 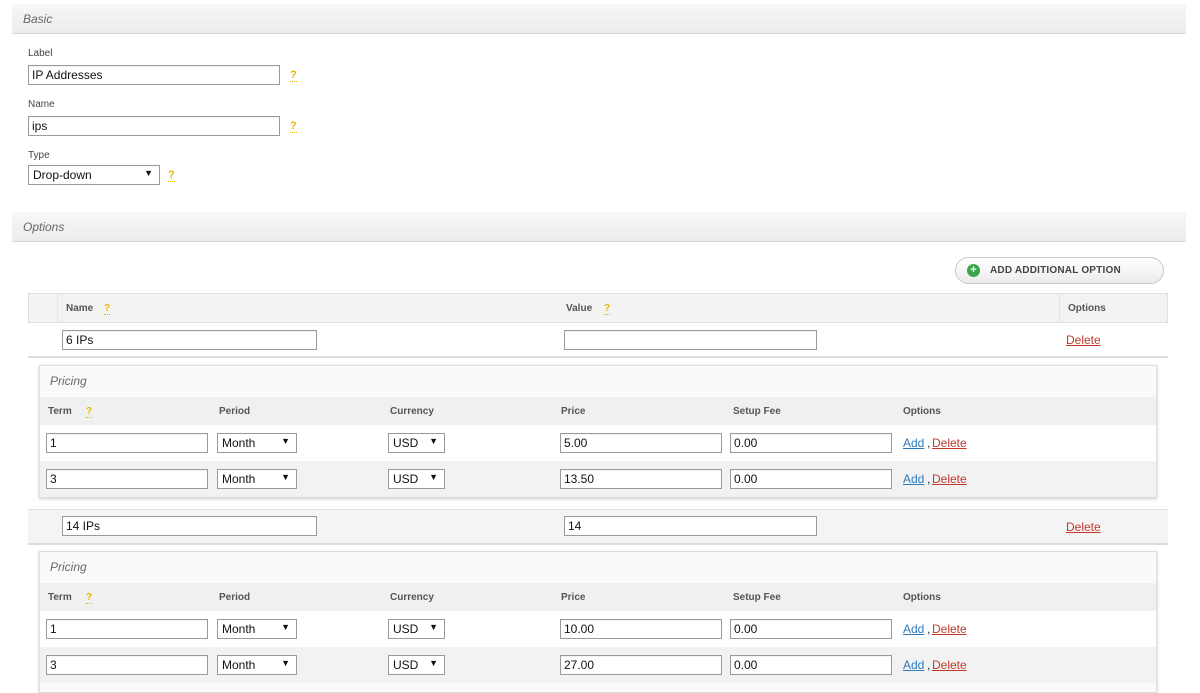 What do you see at coordinates (62, 175) in the screenshot?
I see `type-select-value: Drop-down` at bounding box center [62, 175].